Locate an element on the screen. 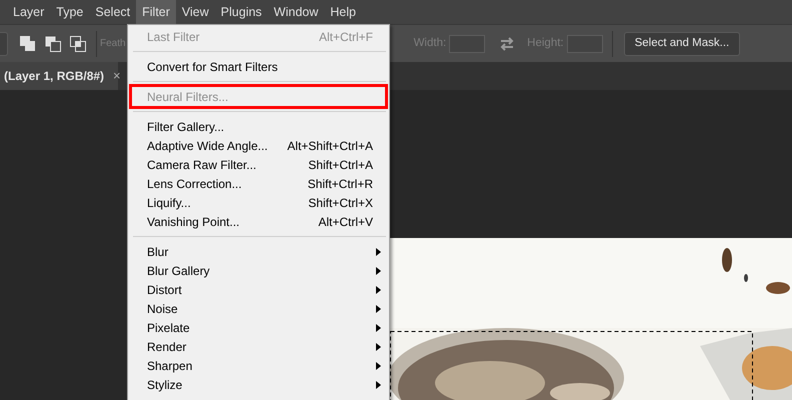 This screenshot has width=792, height=400. width-field is located at coordinates (467, 43).